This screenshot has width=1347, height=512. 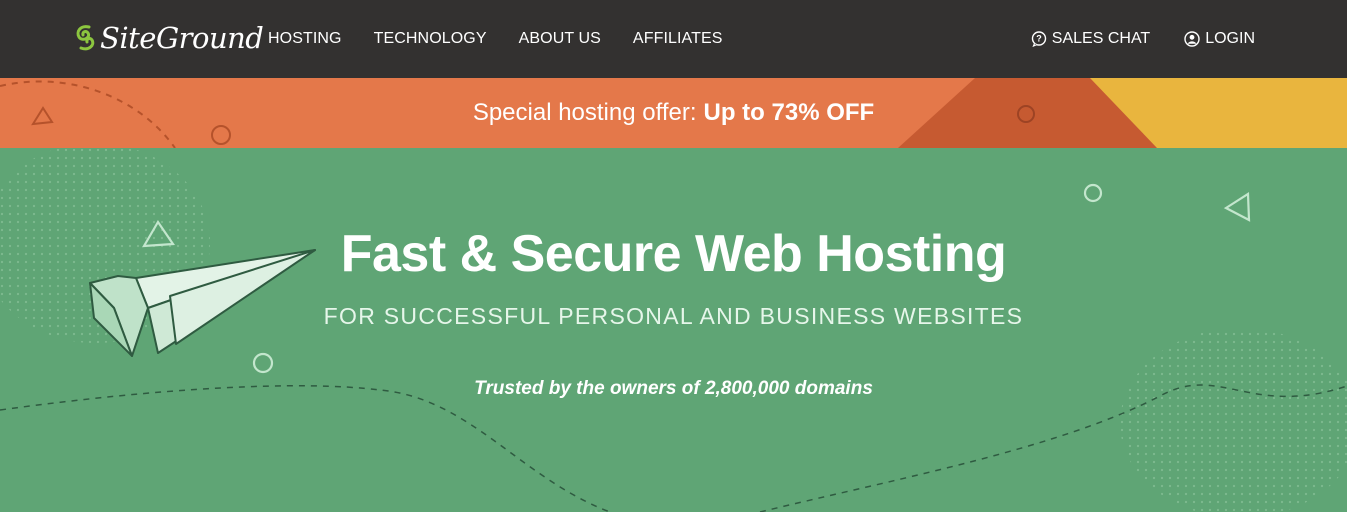 I want to click on siteground-logo: SiteGround, so click(x=169, y=38).